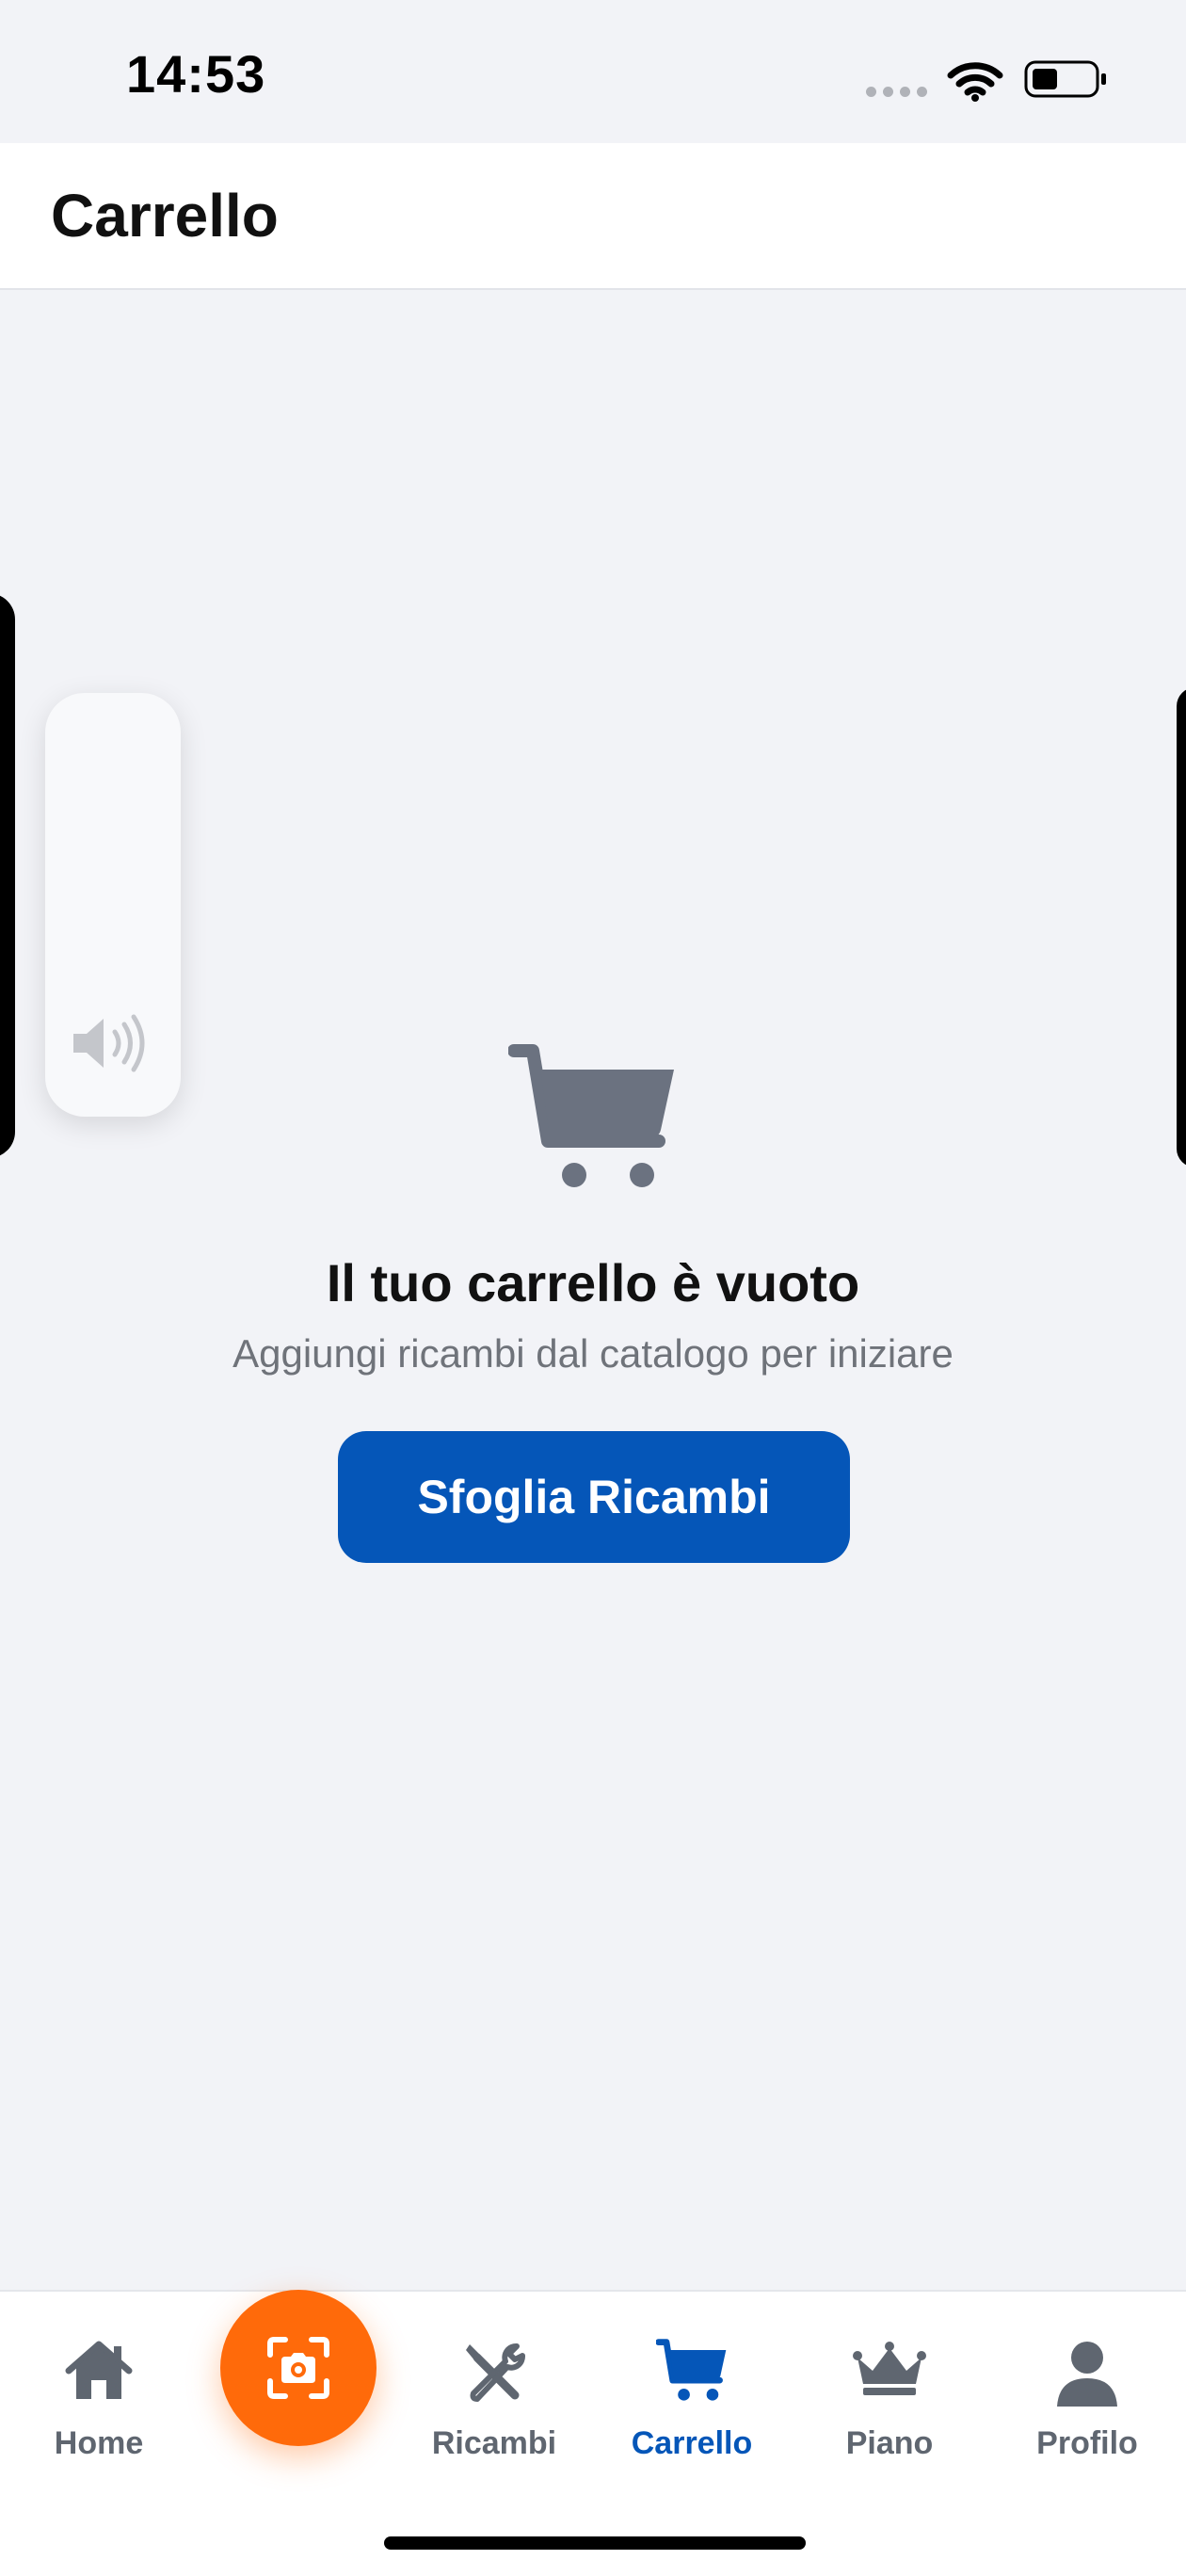  I want to click on tab-piano-label: Piano, so click(889, 2443).